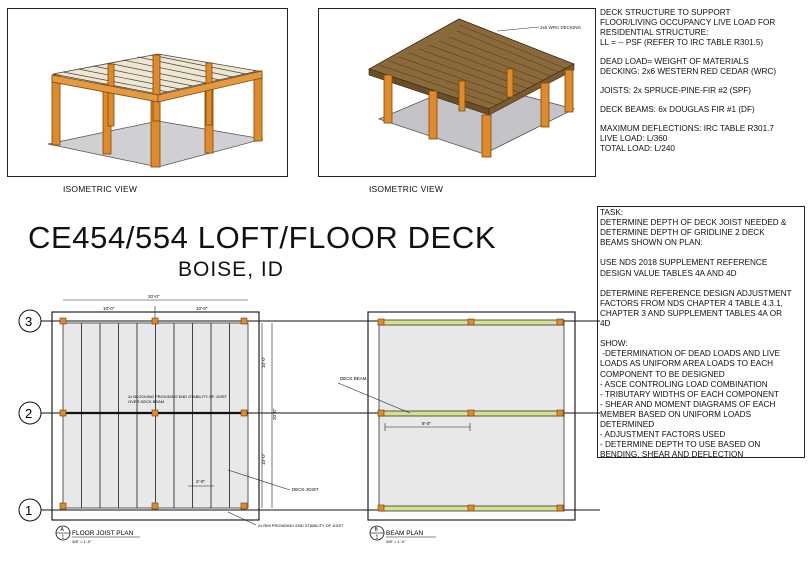 Image resolution: width=812 pixels, height=562 pixels. What do you see at coordinates (405, 533) in the screenshot?
I see `beam-plan-caption: BEAM PLAN` at bounding box center [405, 533].